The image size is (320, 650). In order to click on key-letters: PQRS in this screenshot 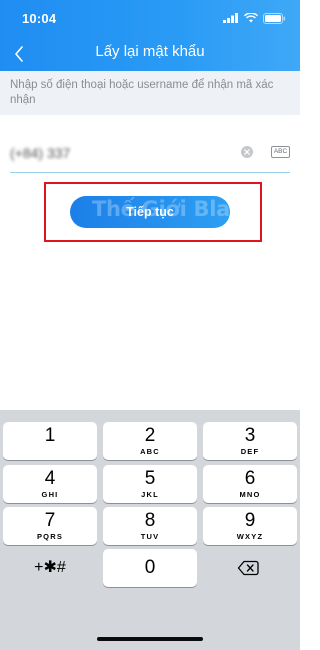, I will do `click(50, 536)`.